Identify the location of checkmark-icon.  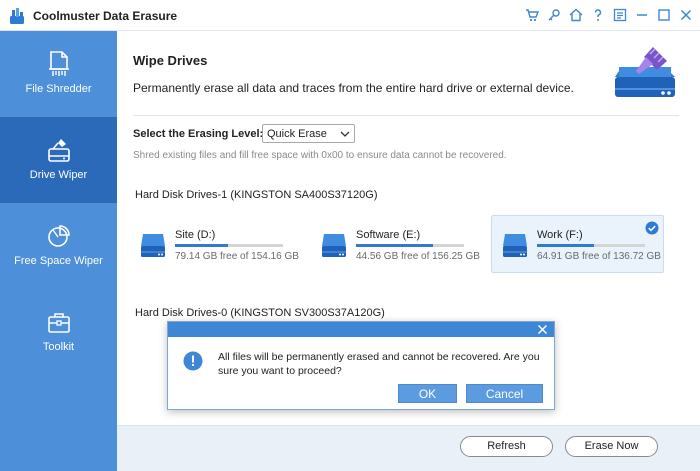
(652, 228).